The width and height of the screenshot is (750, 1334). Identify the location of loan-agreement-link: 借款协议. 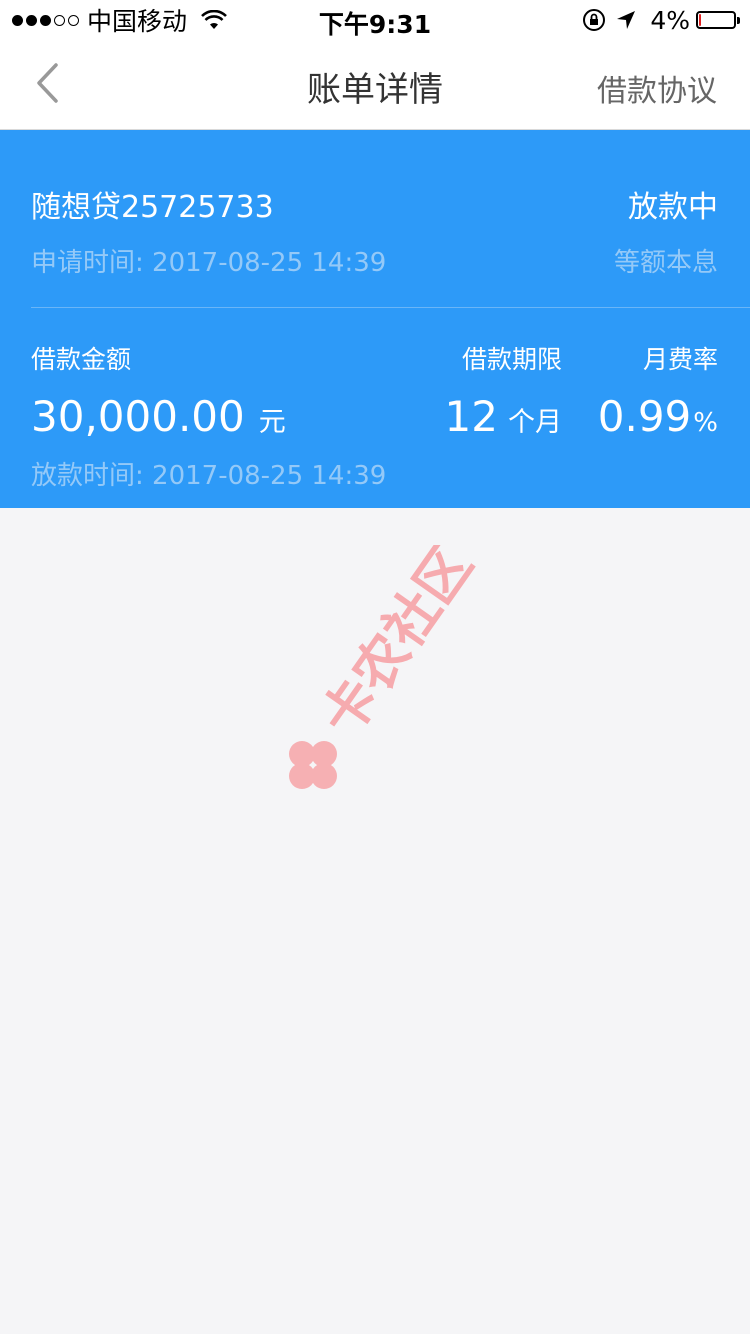
(657, 88).